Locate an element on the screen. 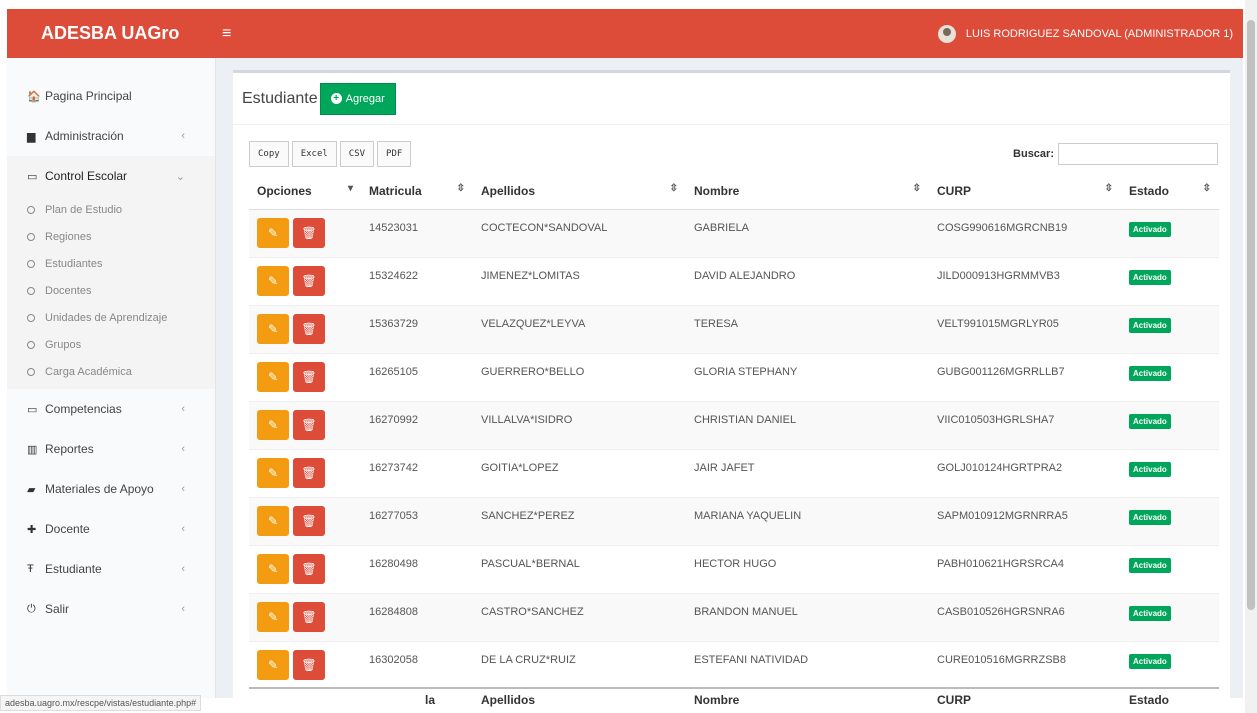 This screenshot has height=713, width=1257. add-button: + Agregar is located at coordinates (357, 98).